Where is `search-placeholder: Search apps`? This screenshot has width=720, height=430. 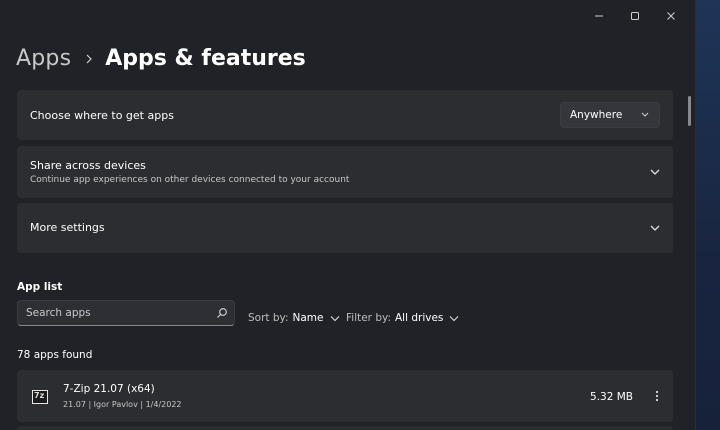
search-placeholder: Search apps is located at coordinates (58, 313).